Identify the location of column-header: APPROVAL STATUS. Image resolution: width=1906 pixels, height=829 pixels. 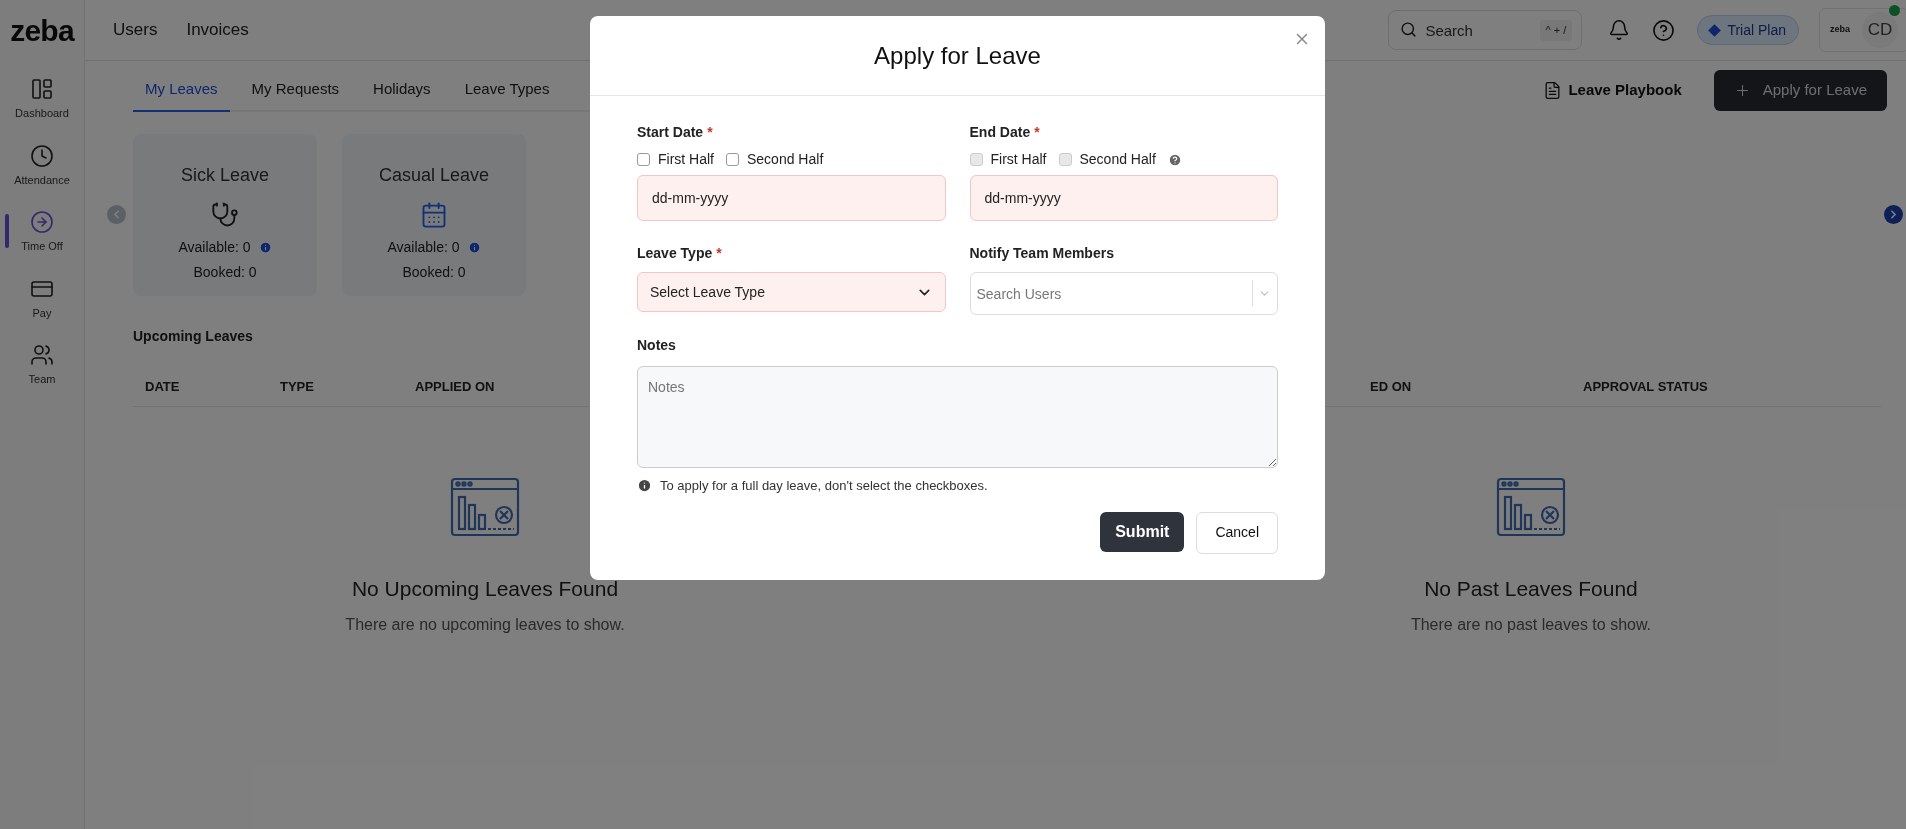
(1645, 386).